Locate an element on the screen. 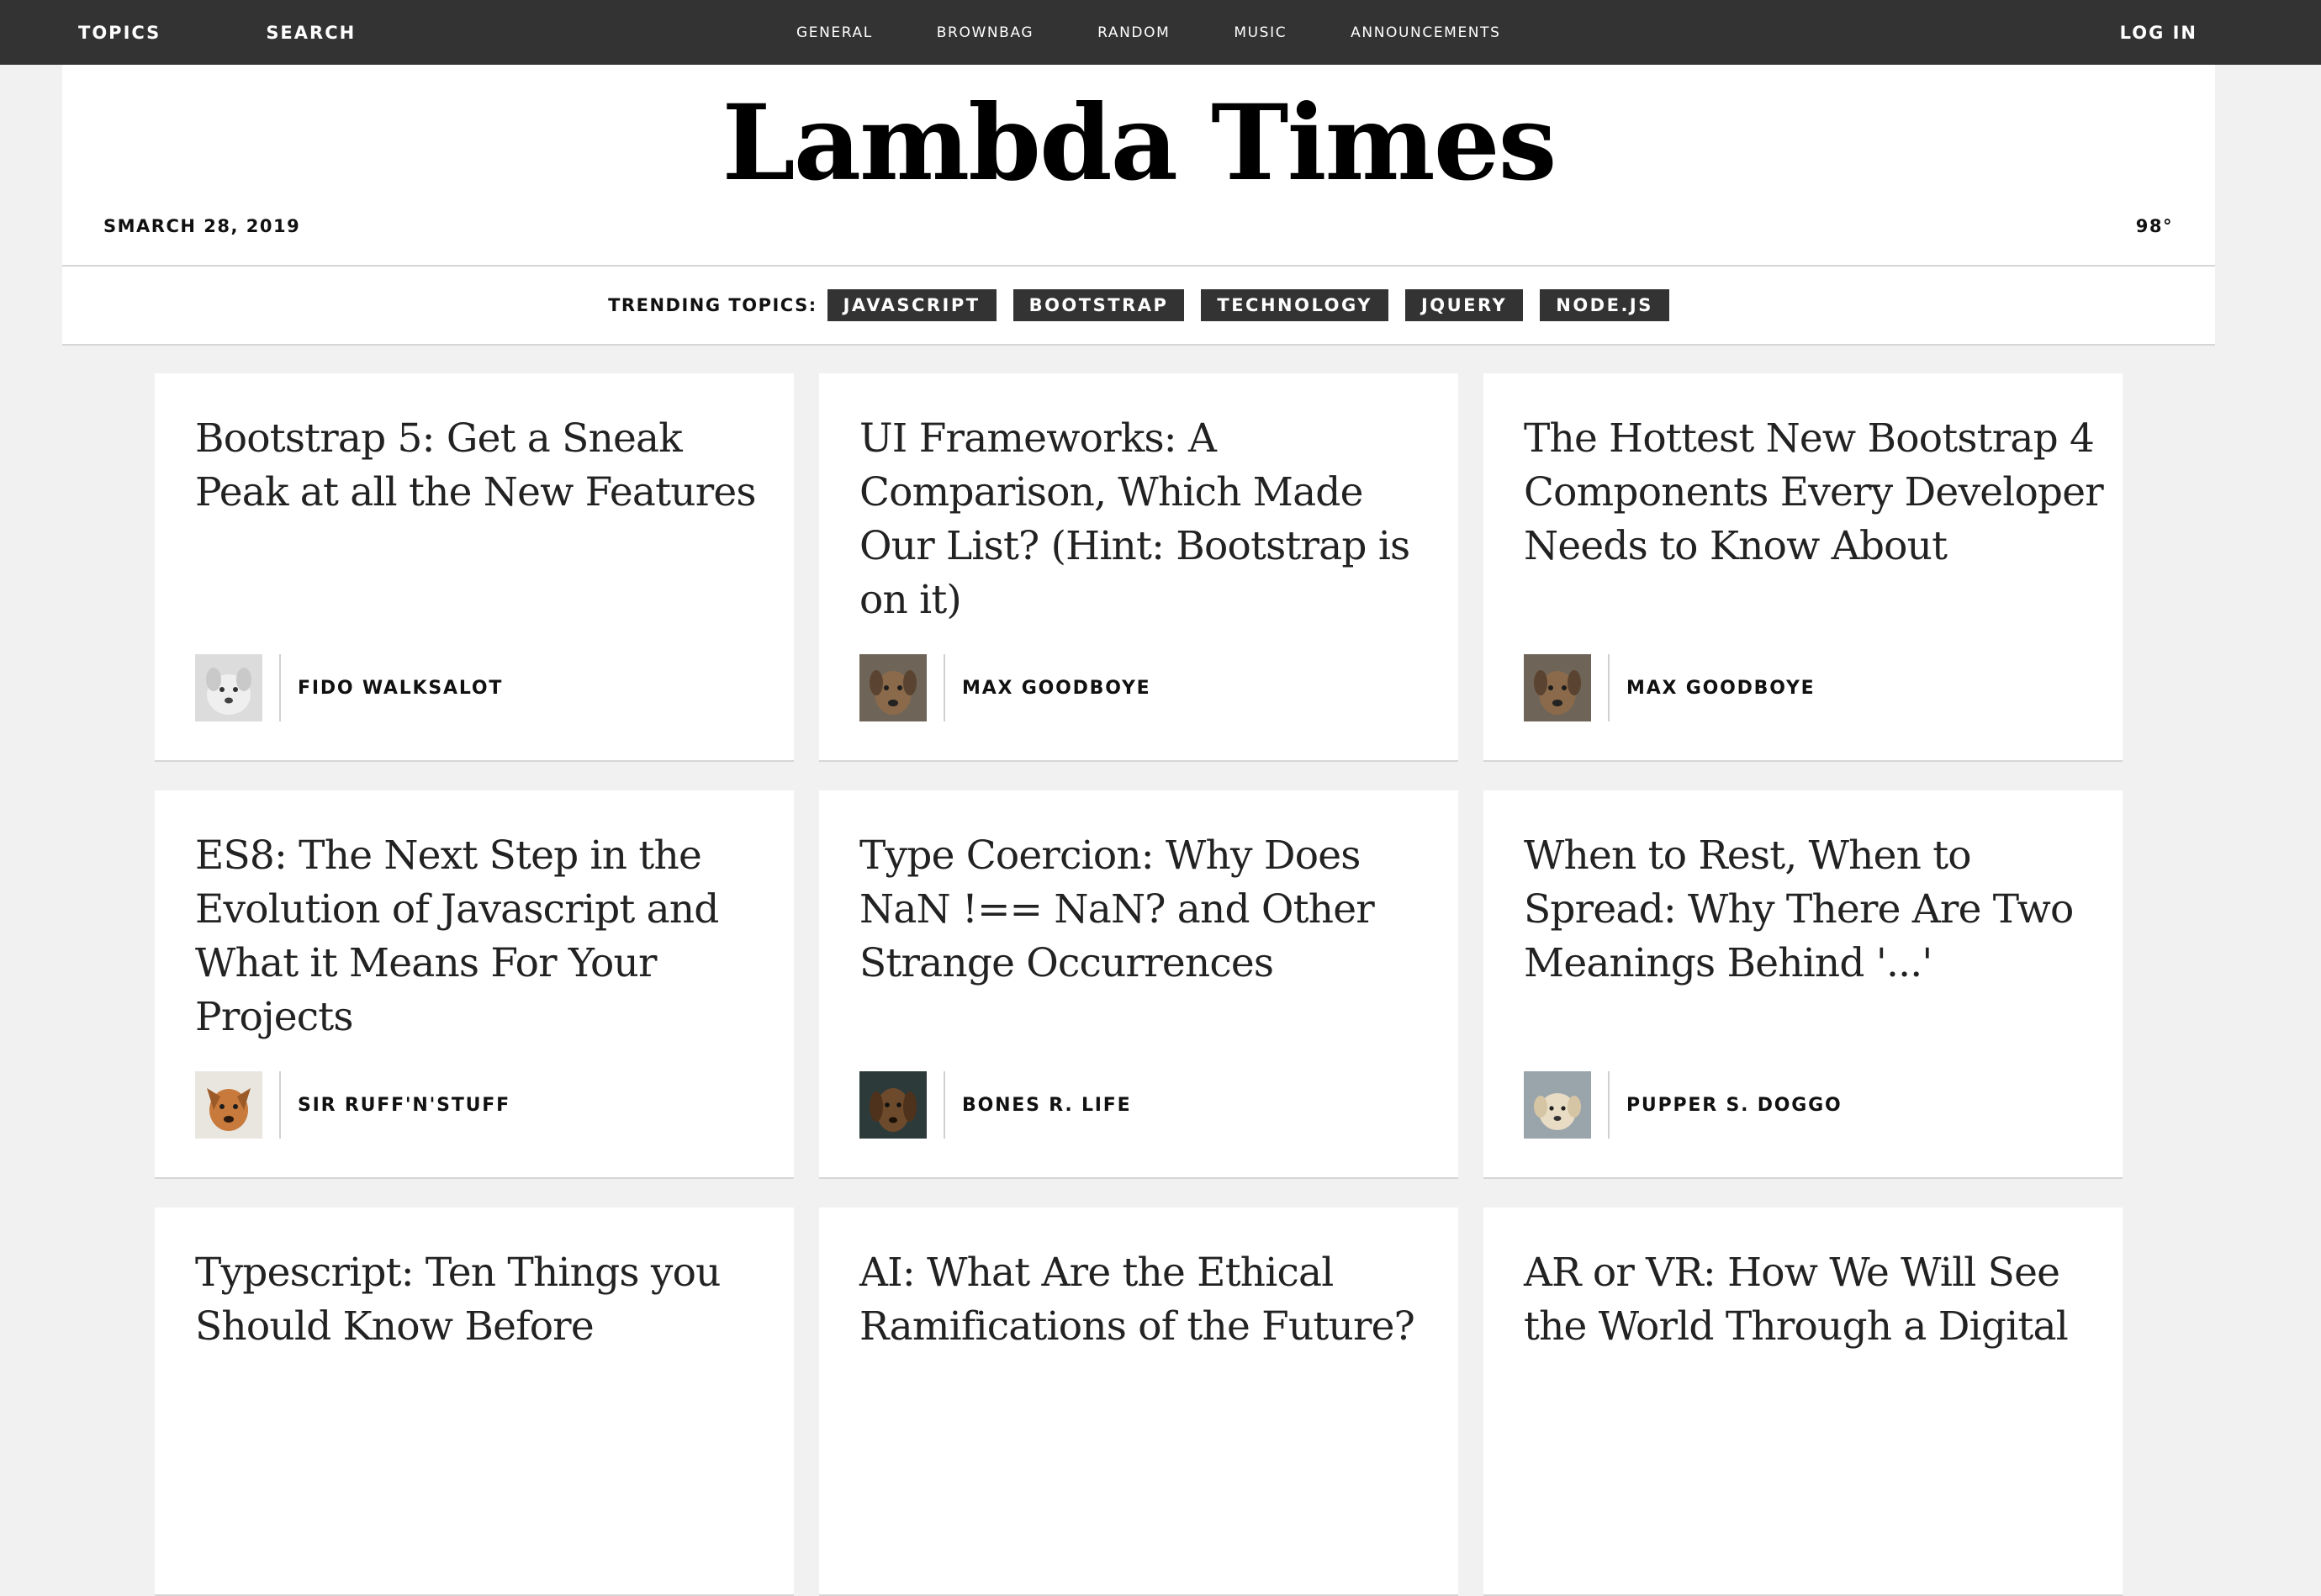 This screenshot has height=1596, width=2321. trending-tag-jquery: JQUERY is located at coordinates (1464, 305).